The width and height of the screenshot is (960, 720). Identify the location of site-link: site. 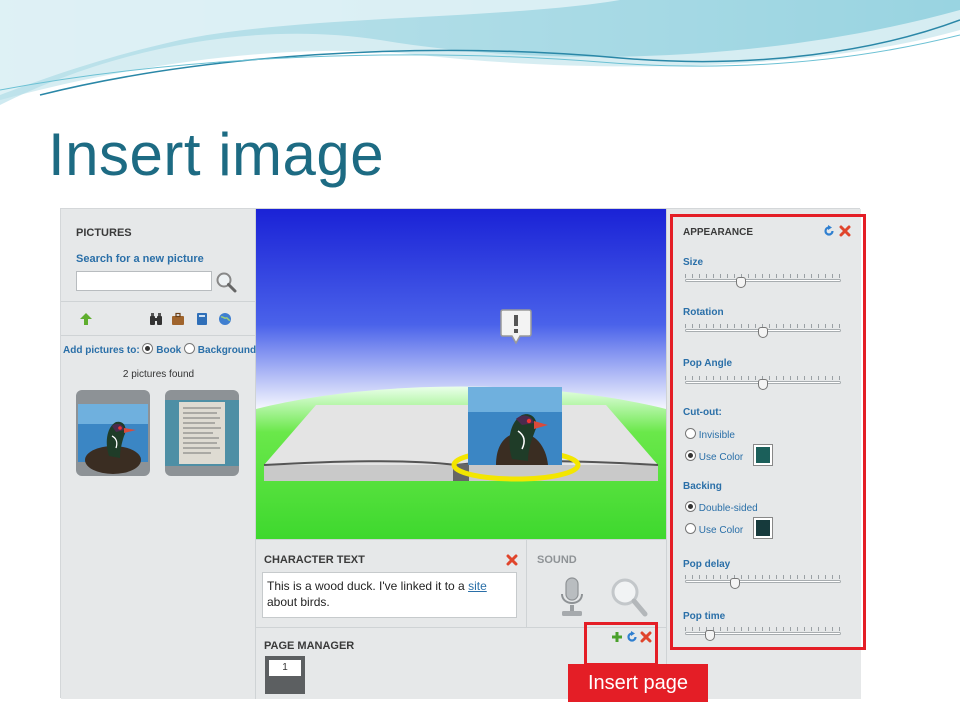
(477, 586).